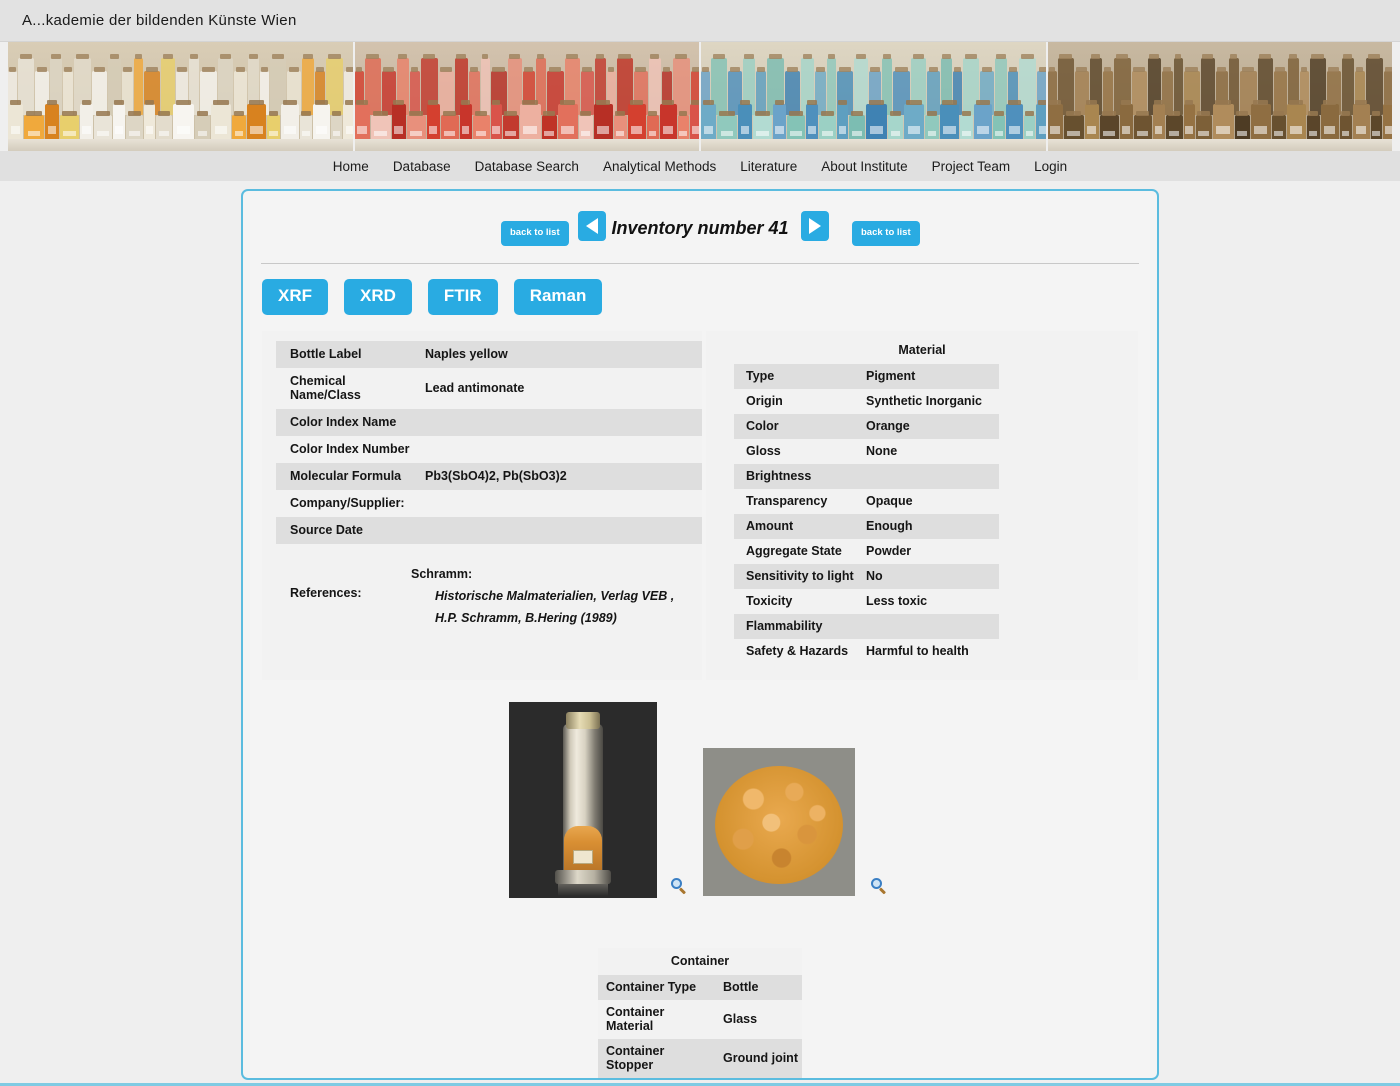 The image size is (1400, 1086). What do you see at coordinates (700, 21) in the screenshot?
I see `site-header: A...kademie der bildenden Künste Wien` at bounding box center [700, 21].